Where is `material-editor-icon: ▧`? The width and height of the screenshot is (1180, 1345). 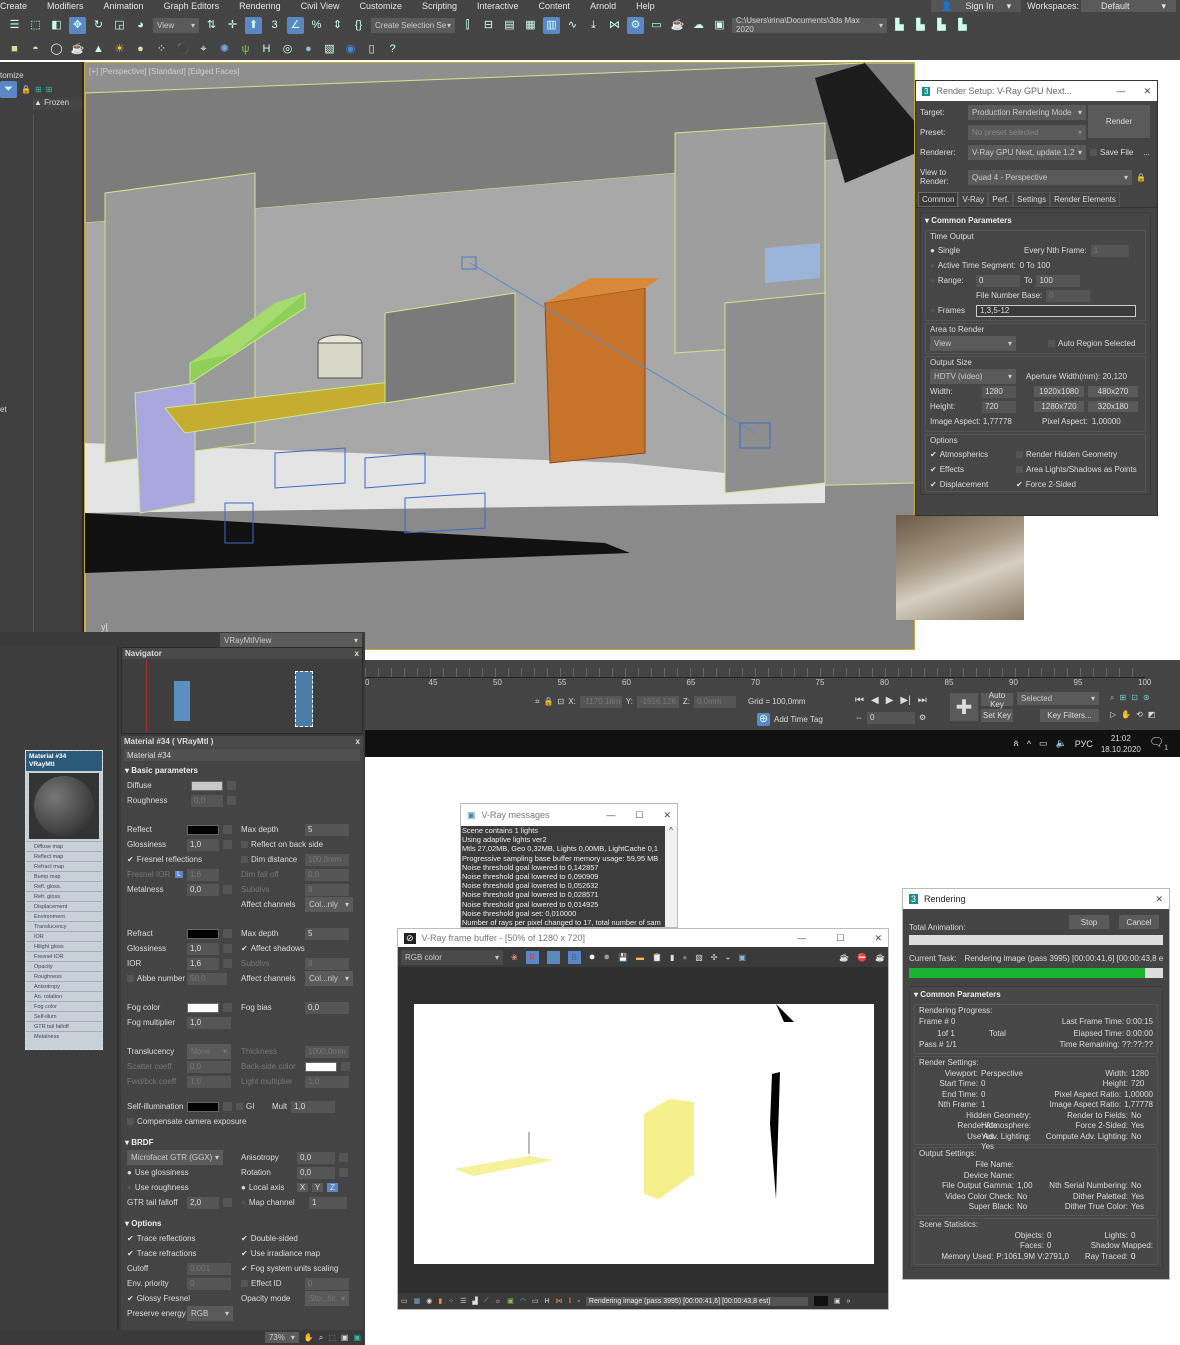 material-editor-icon: ▧ is located at coordinates (329, 49).